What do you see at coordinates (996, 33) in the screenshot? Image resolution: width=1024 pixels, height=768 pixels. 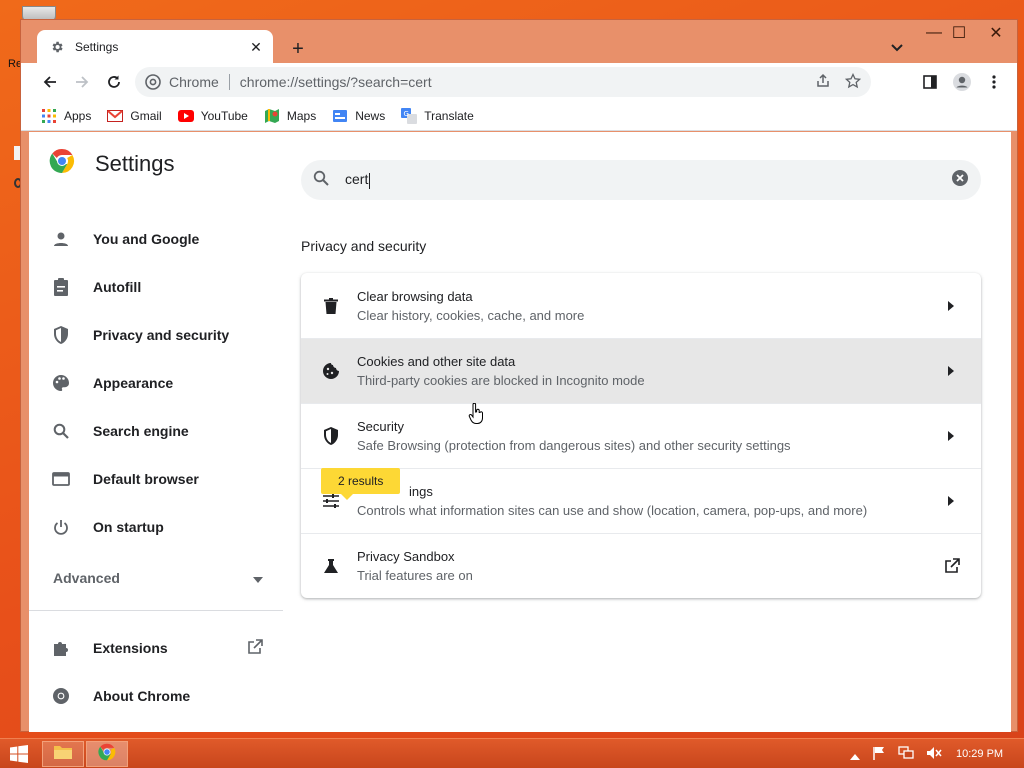 I see `close-window-button: ✕` at bounding box center [996, 33].